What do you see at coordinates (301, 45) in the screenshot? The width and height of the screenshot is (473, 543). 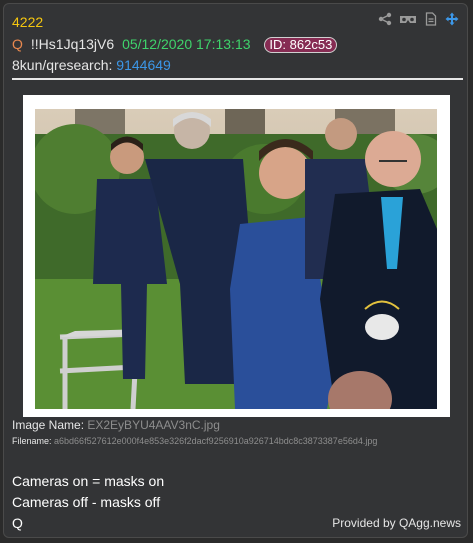 I see `user-id-badge: ID: 862c53` at bounding box center [301, 45].